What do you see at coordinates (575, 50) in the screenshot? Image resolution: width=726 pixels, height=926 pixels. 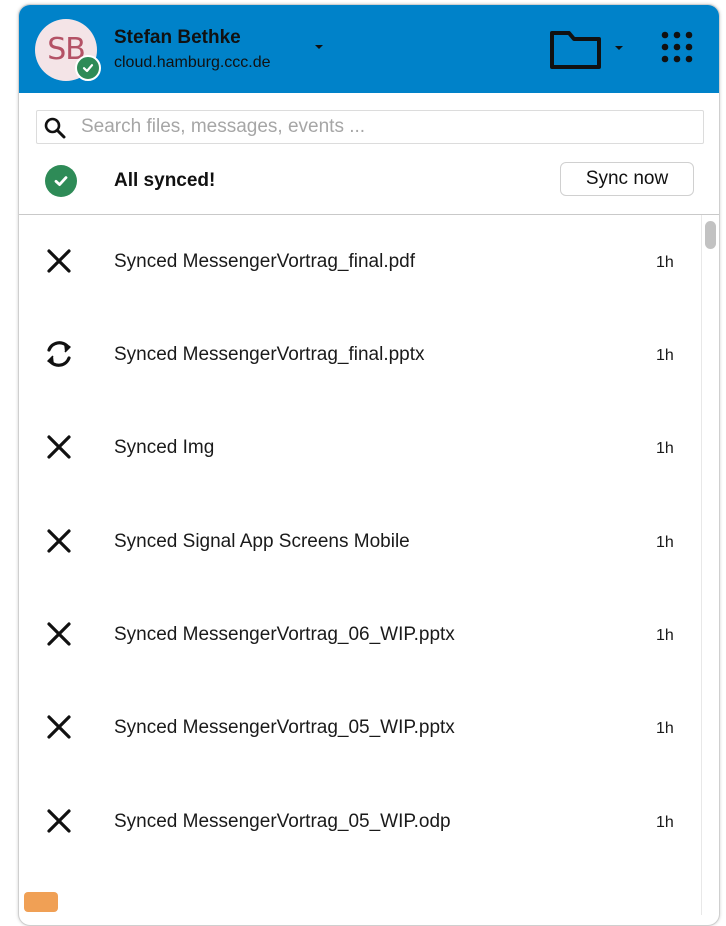 I see `folder-icon` at bounding box center [575, 50].